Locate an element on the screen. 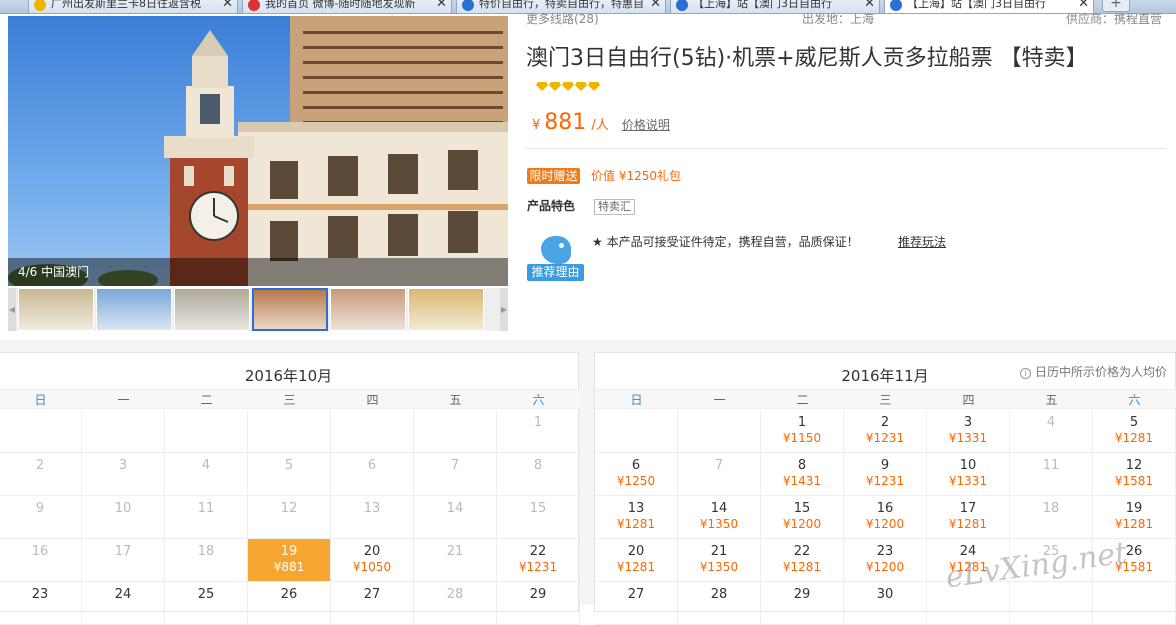 The width and height of the screenshot is (1176, 625). diamond-icon is located at coordinates (594, 86).